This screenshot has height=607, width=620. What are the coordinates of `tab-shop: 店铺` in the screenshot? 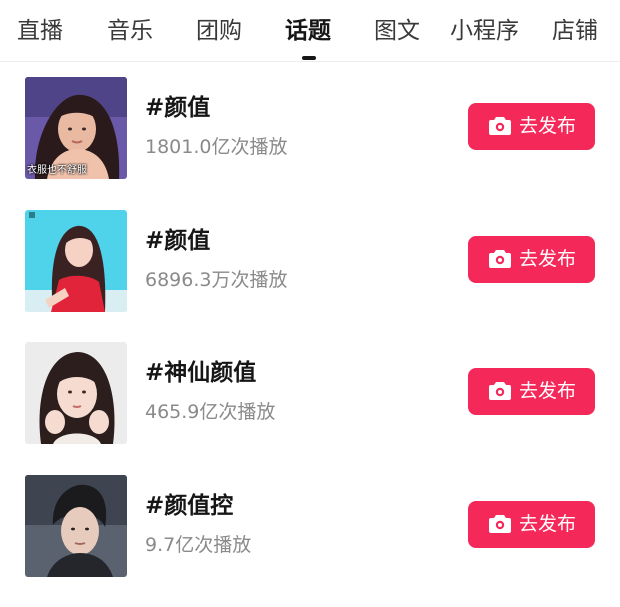 It's located at (575, 31).